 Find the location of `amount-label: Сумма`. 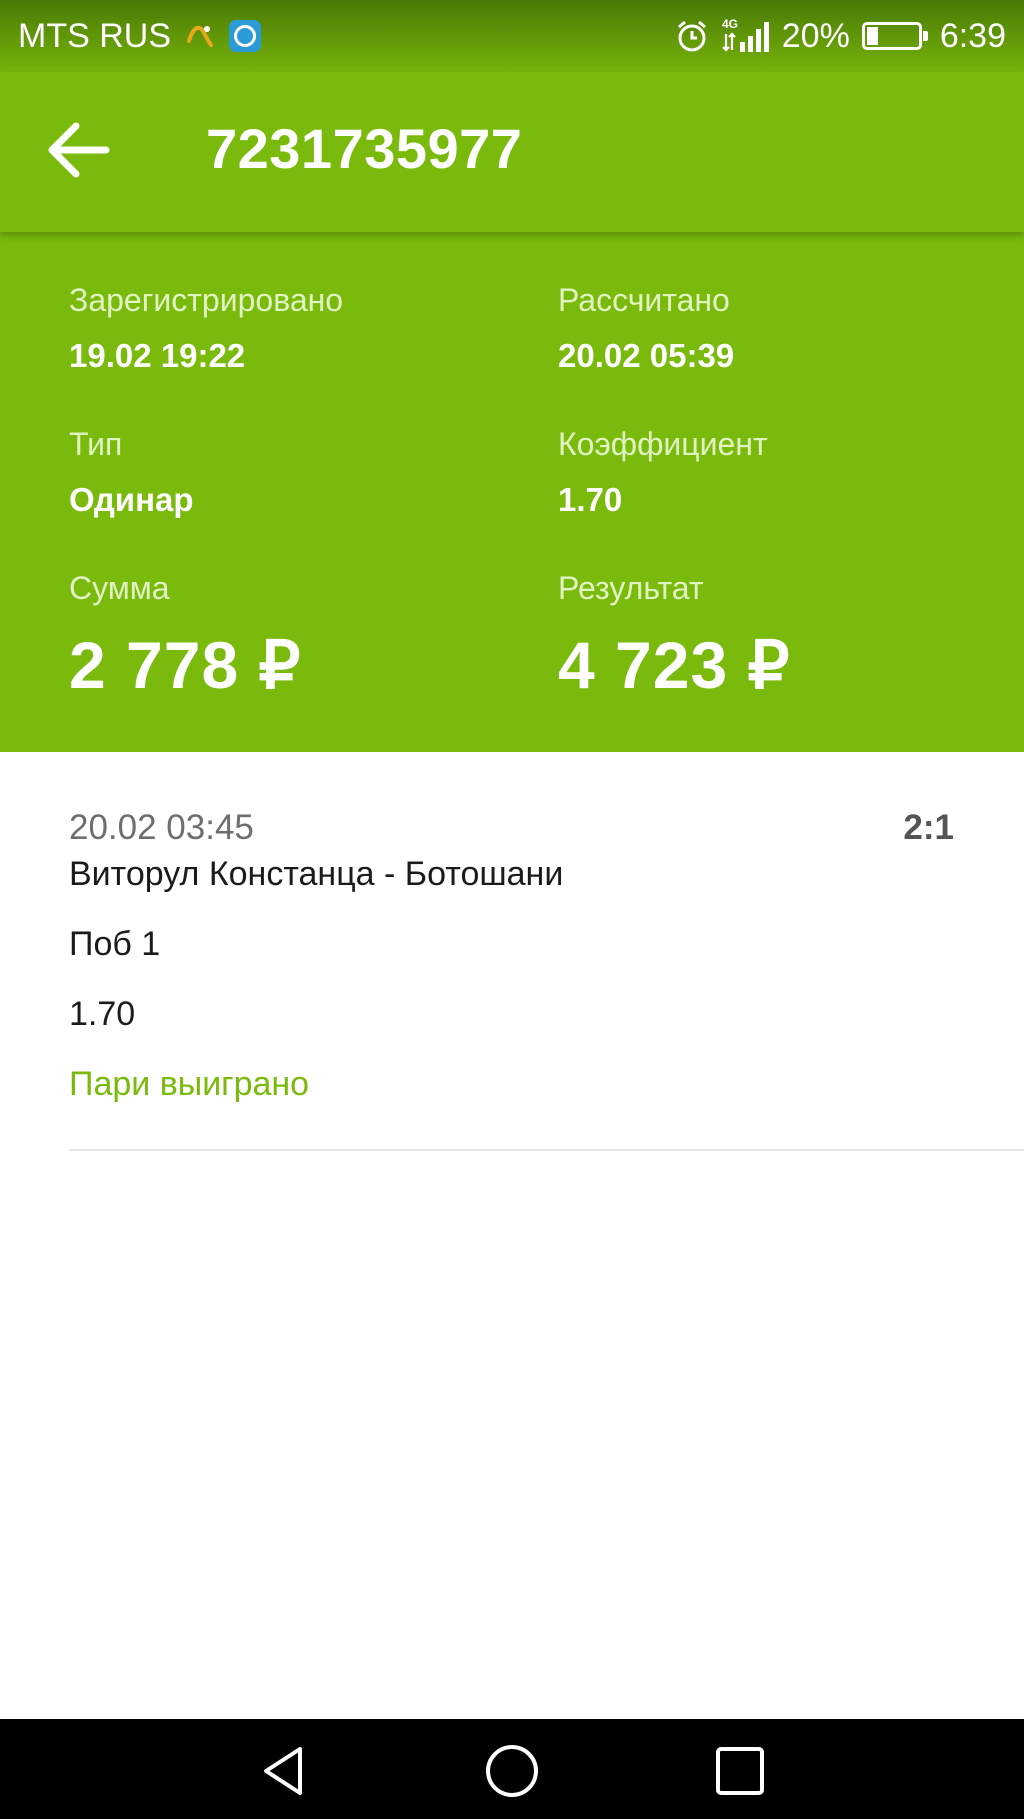

amount-label: Сумма is located at coordinates (119, 588).